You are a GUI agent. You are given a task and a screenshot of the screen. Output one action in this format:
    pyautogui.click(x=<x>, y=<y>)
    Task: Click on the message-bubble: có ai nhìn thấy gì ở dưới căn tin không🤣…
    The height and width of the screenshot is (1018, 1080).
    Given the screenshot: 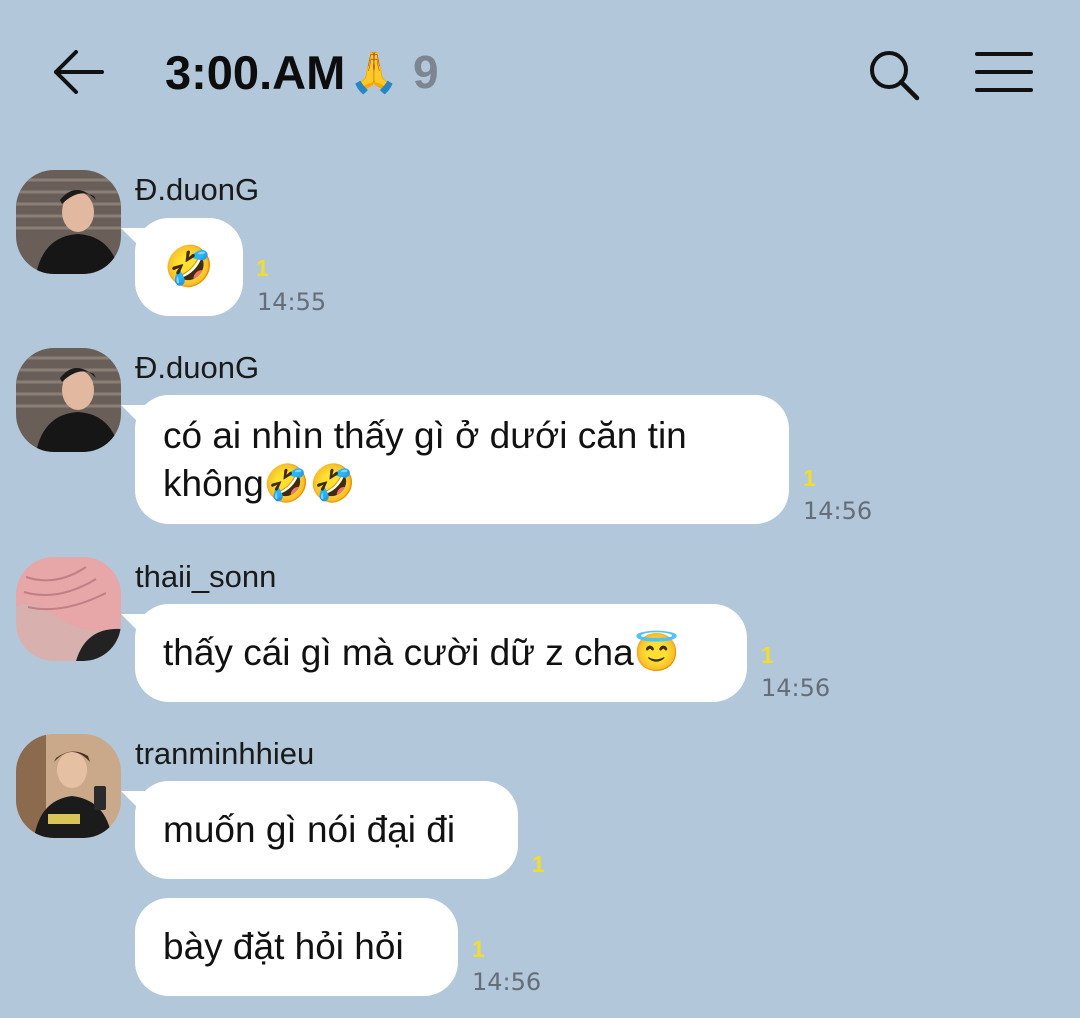 What is the action you would take?
    pyautogui.click(x=462, y=459)
    